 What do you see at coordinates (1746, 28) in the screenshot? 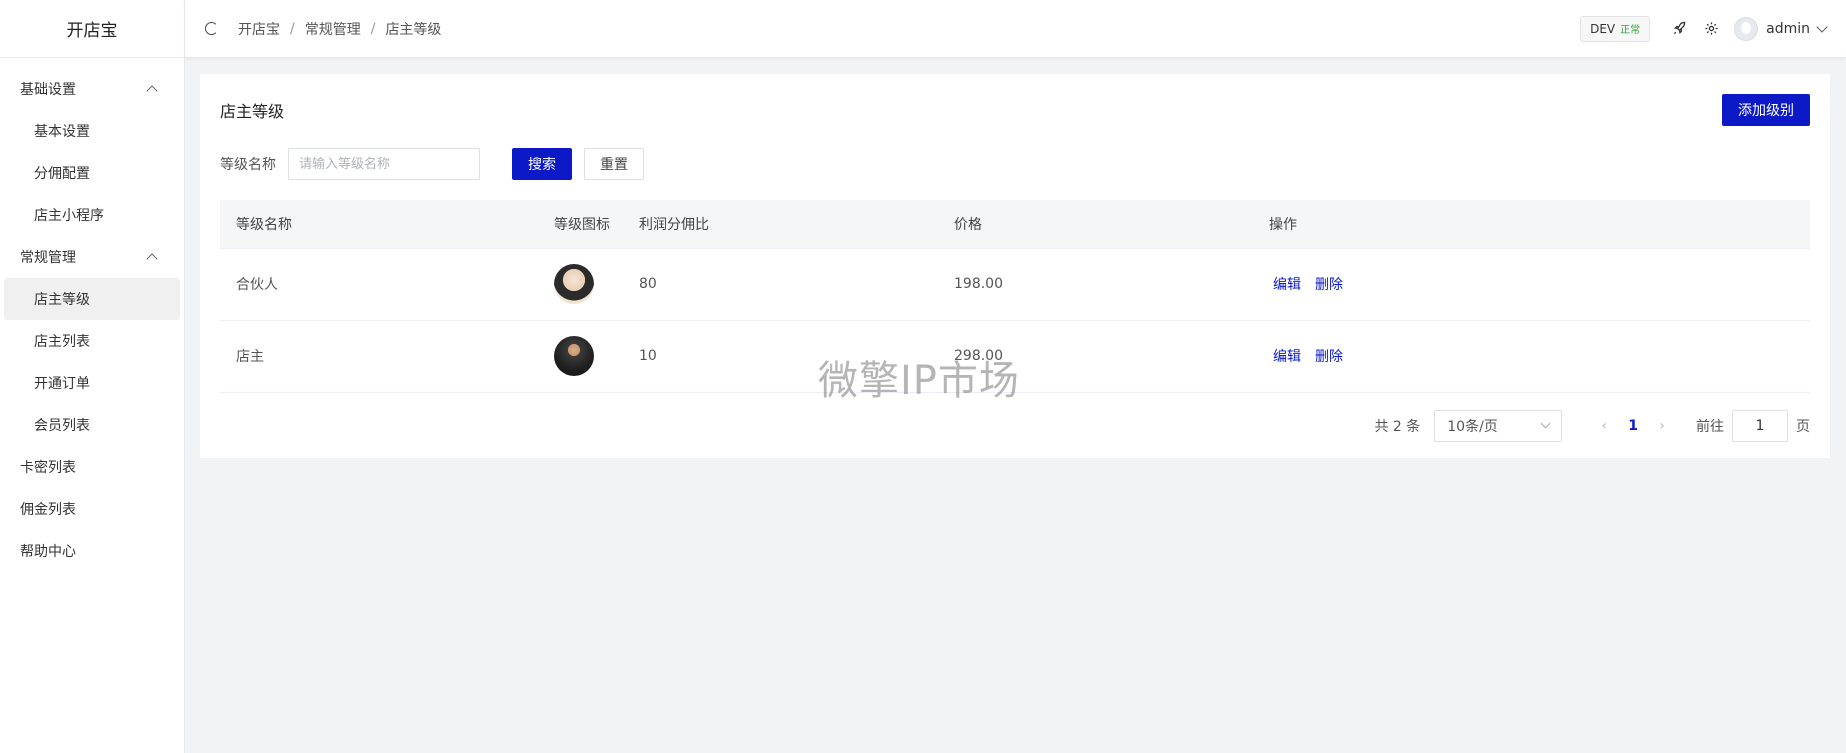
I see `user-avatar` at bounding box center [1746, 28].